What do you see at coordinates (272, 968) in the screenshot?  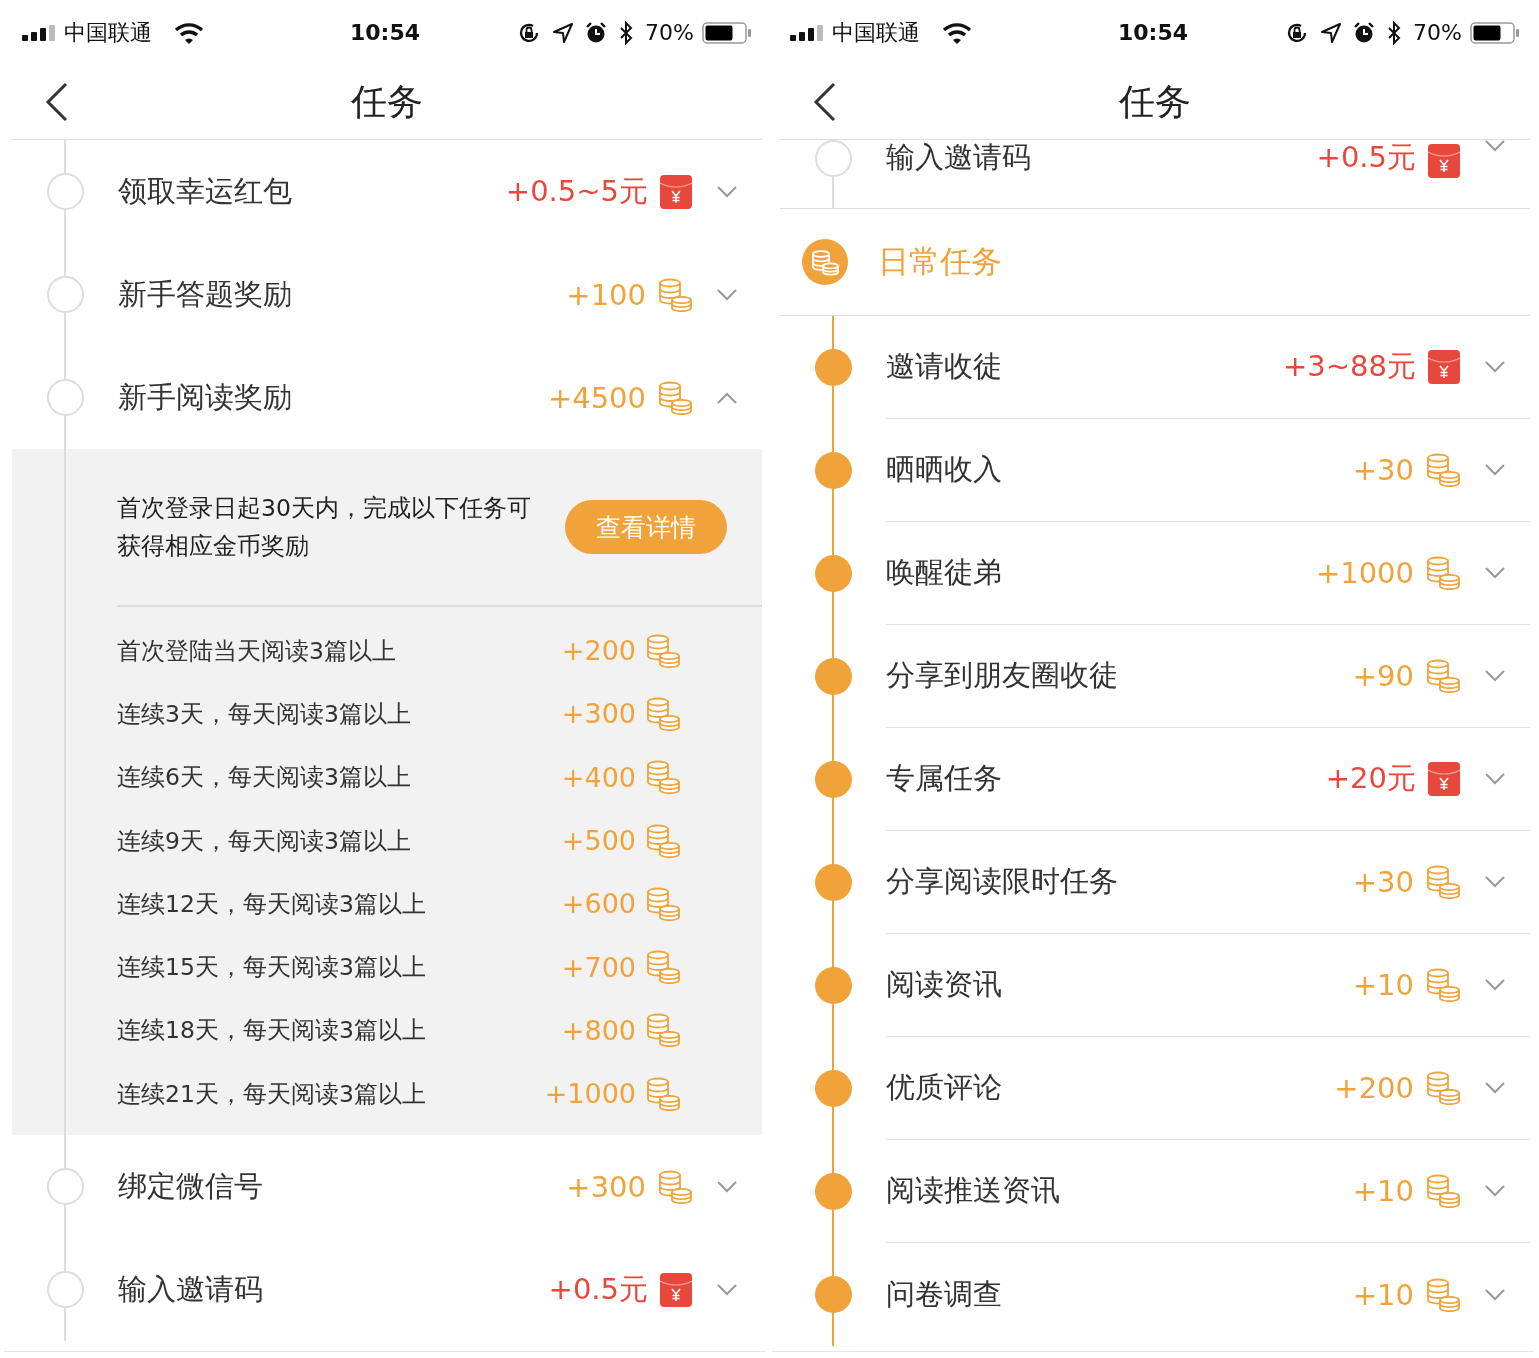 I see `subtask-name: 连续15天，每天阅读3篇以上` at bounding box center [272, 968].